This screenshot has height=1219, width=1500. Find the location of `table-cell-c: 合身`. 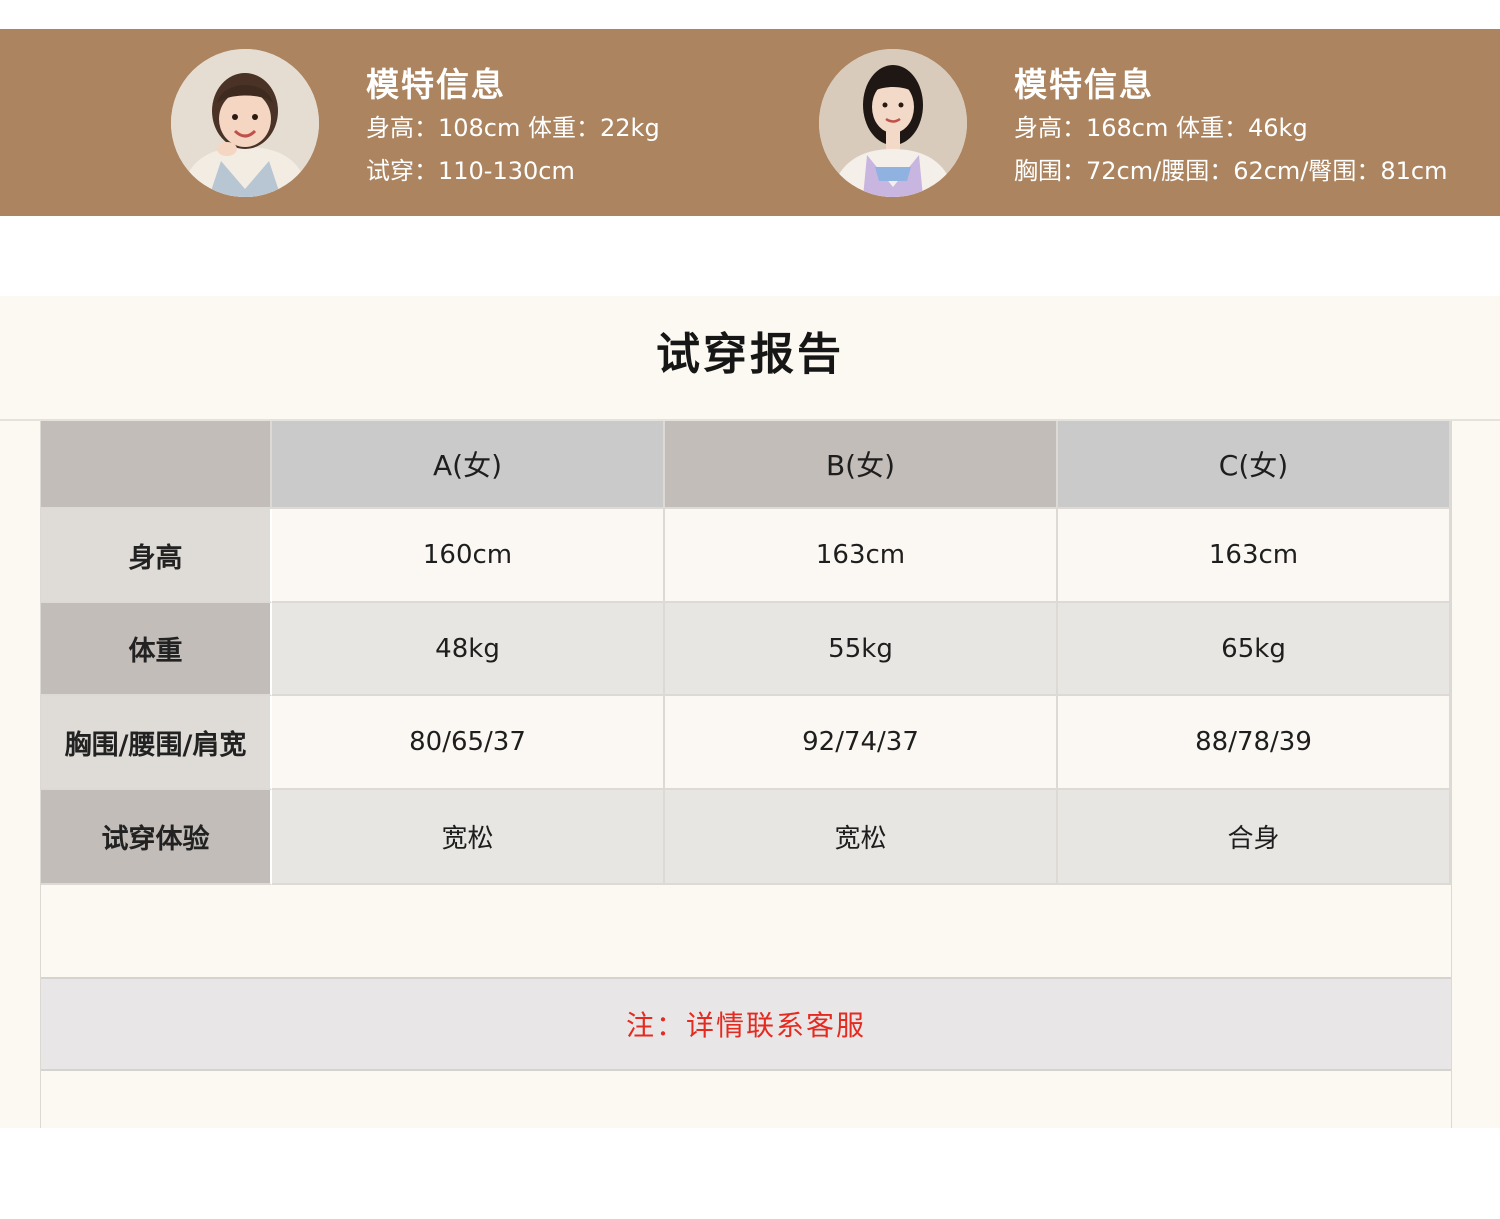

table-cell-c: 合身 is located at coordinates (1254, 837).